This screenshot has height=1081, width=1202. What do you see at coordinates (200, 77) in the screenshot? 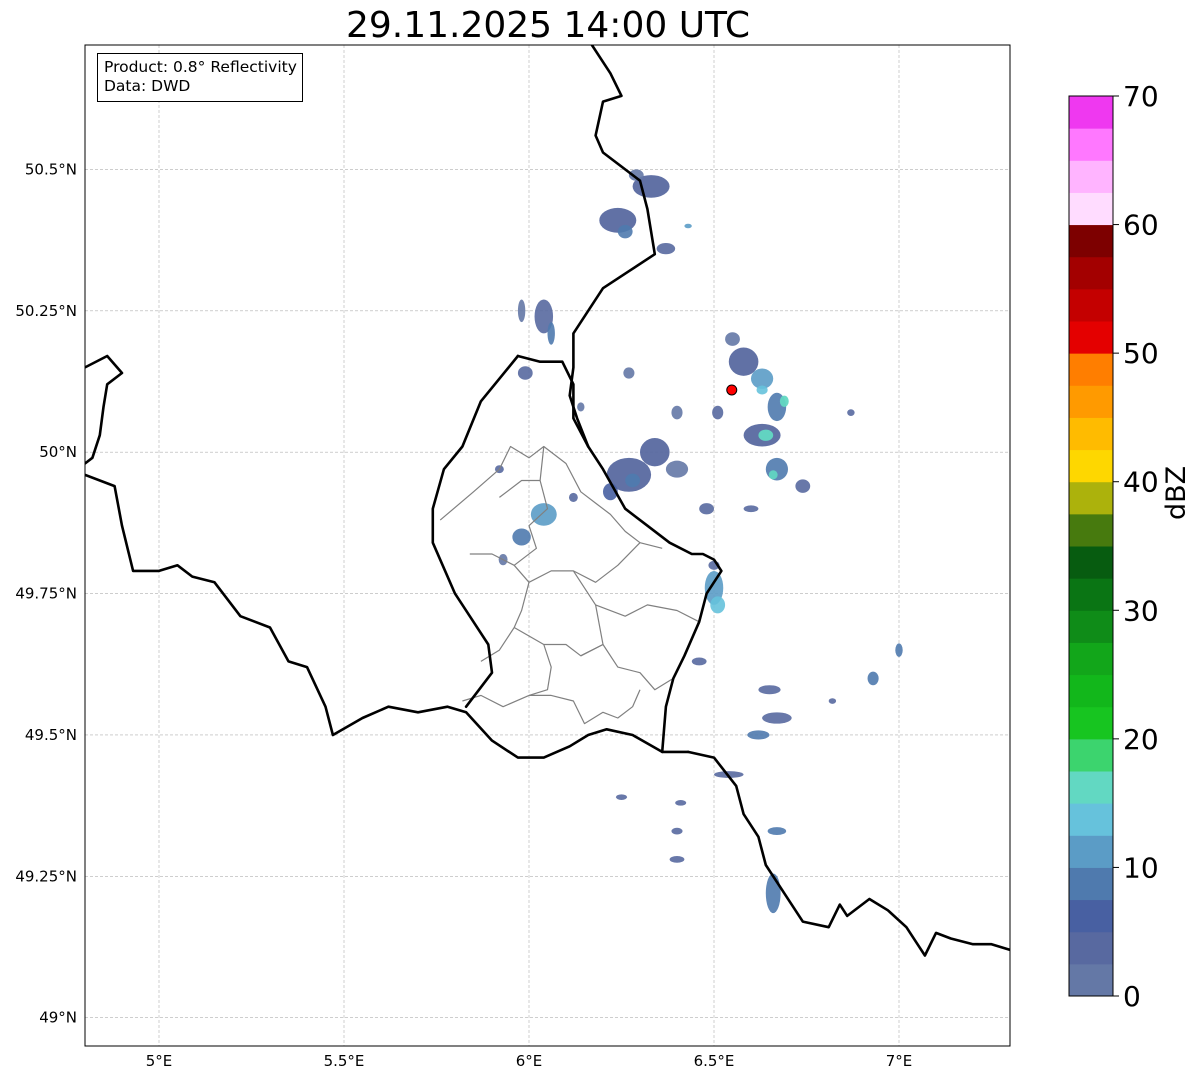
I see `product-info-box: Product: 0.8° Reflectivity Data: DWD` at bounding box center [200, 77].